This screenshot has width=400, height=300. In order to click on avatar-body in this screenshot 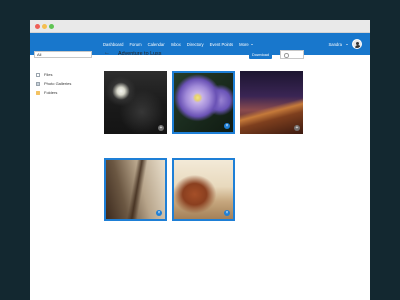, I will do `click(357, 46)`.